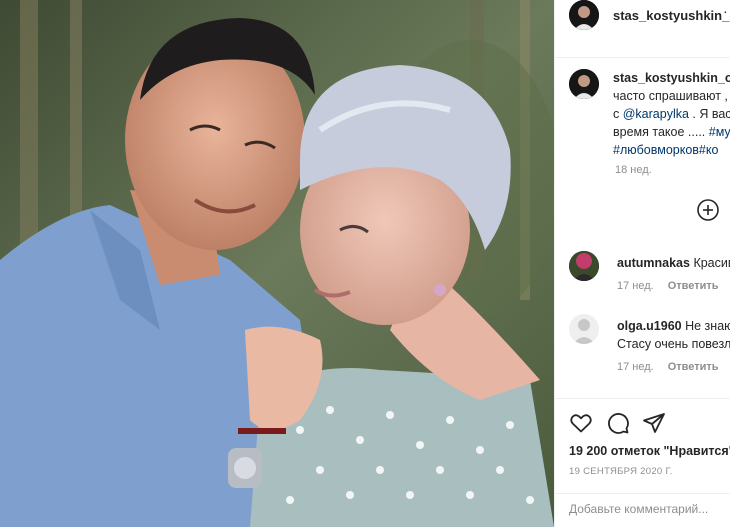 The height and width of the screenshot is (527, 730). What do you see at coordinates (654, 423) in the screenshot?
I see `share-icon` at bounding box center [654, 423].